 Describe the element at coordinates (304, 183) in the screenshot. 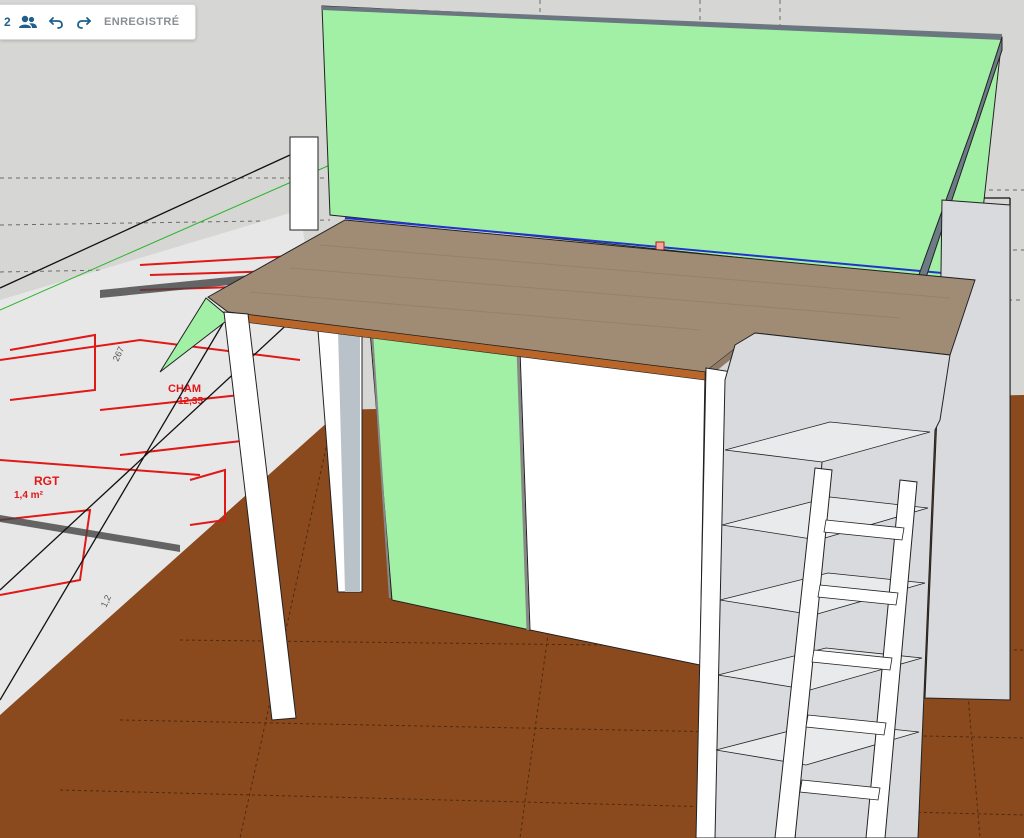

I see `back-left-post-top` at that location.